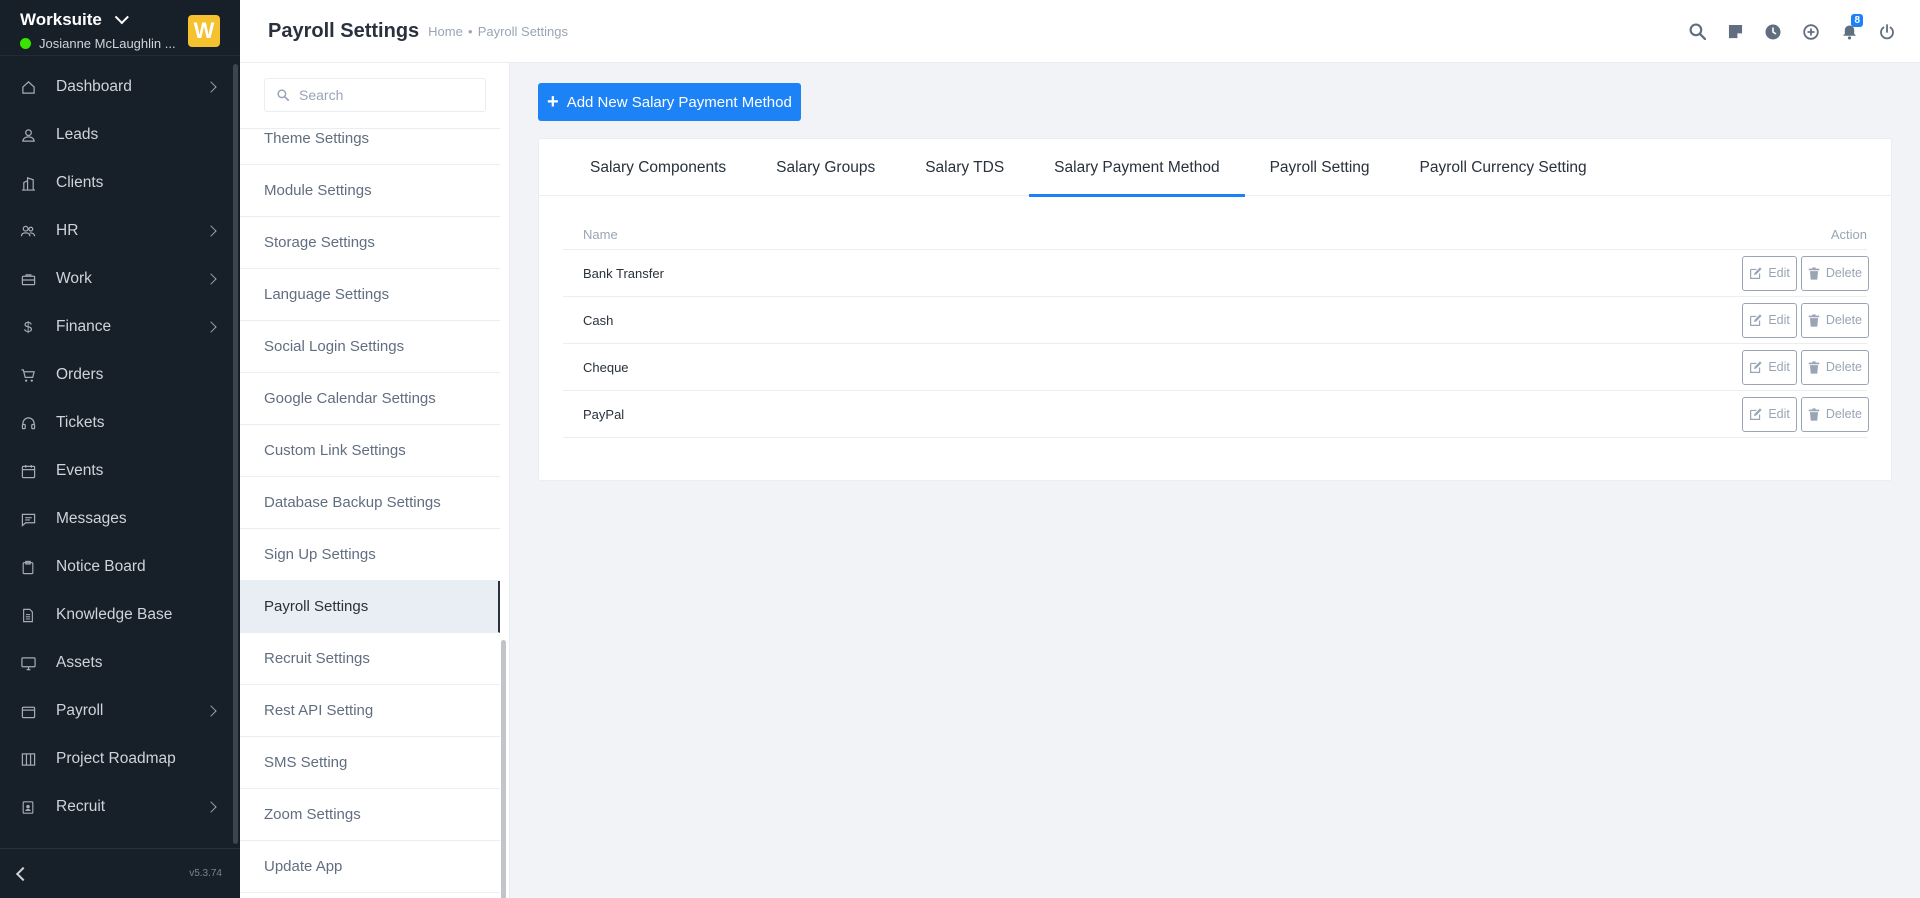 The width and height of the screenshot is (1920, 898). Describe the element at coordinates (370, 347) in the screenshot. I see `settings-item-social-login-settings: Social Login Settings` at that location.